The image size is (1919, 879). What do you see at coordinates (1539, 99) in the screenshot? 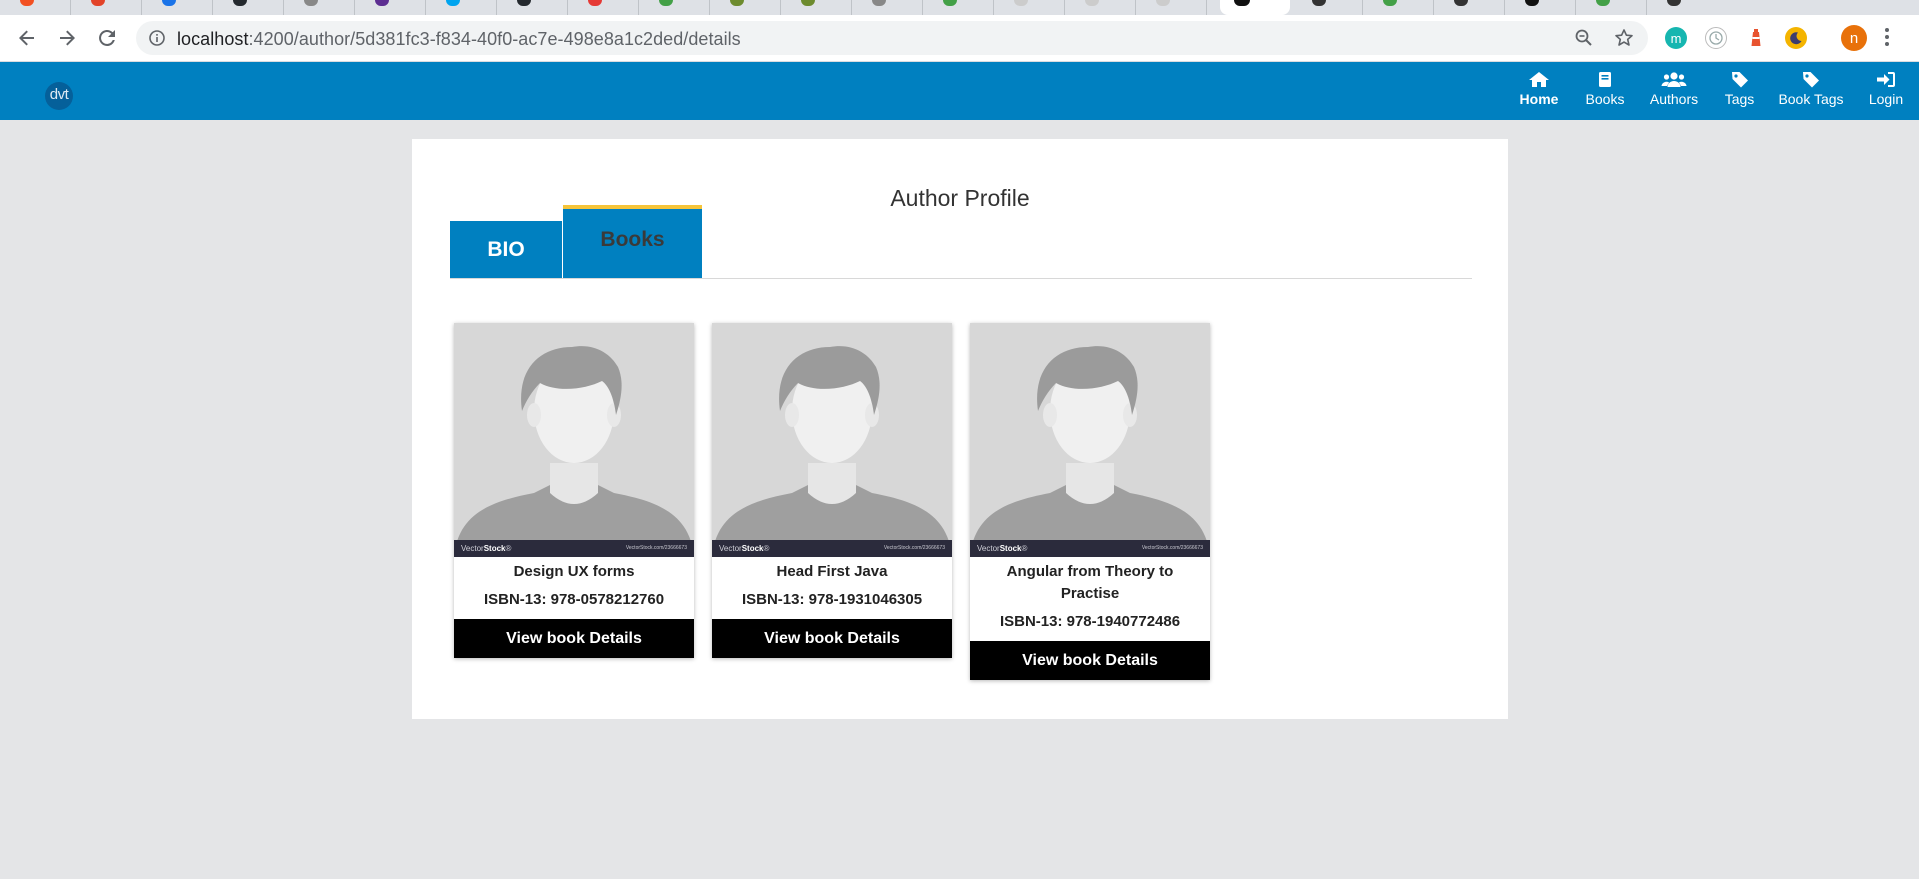
I see `nav-label: Home` at bounding box center [1539, 99].